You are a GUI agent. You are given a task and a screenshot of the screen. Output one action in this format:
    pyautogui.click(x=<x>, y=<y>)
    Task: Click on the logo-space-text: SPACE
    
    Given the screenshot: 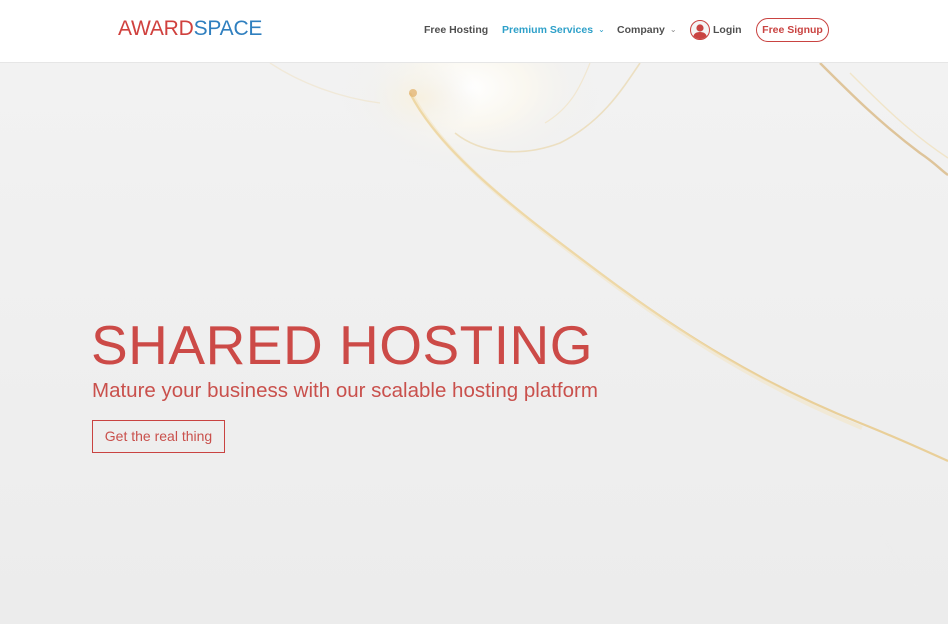 What is the action you would take?
    pyautogui.click(x=228, y=28)
    